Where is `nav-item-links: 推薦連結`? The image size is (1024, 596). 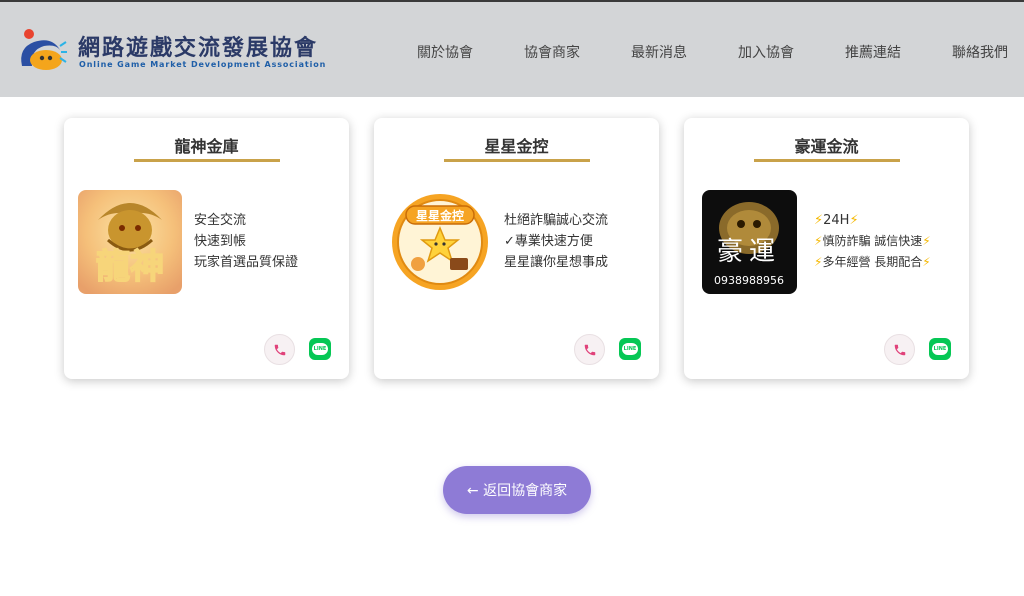 nav-item-links: 推薦連結 is located at coordinates (873, 52).